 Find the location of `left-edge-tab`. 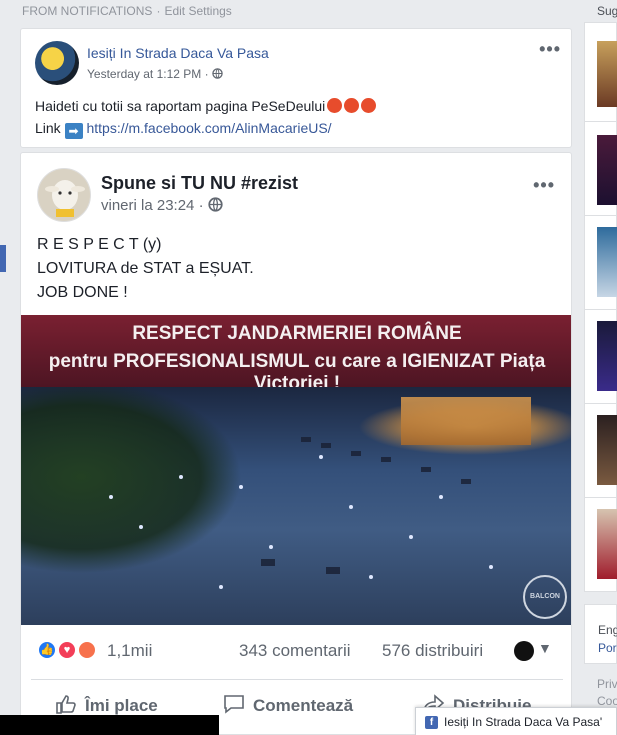

left-edge-tab is located at coordinates (3, 258).